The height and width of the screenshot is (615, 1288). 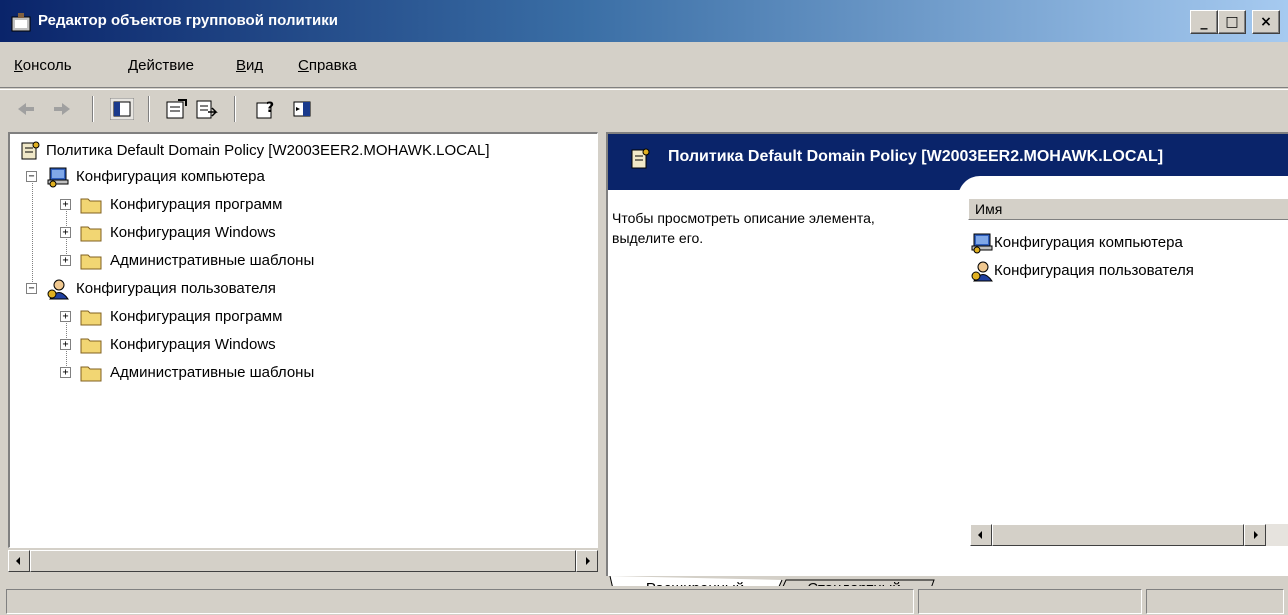 What do you see at coordinates (133, 65) in the screenshot?
I see `menu-action-accel: Д` at bounding box center [133, 65].